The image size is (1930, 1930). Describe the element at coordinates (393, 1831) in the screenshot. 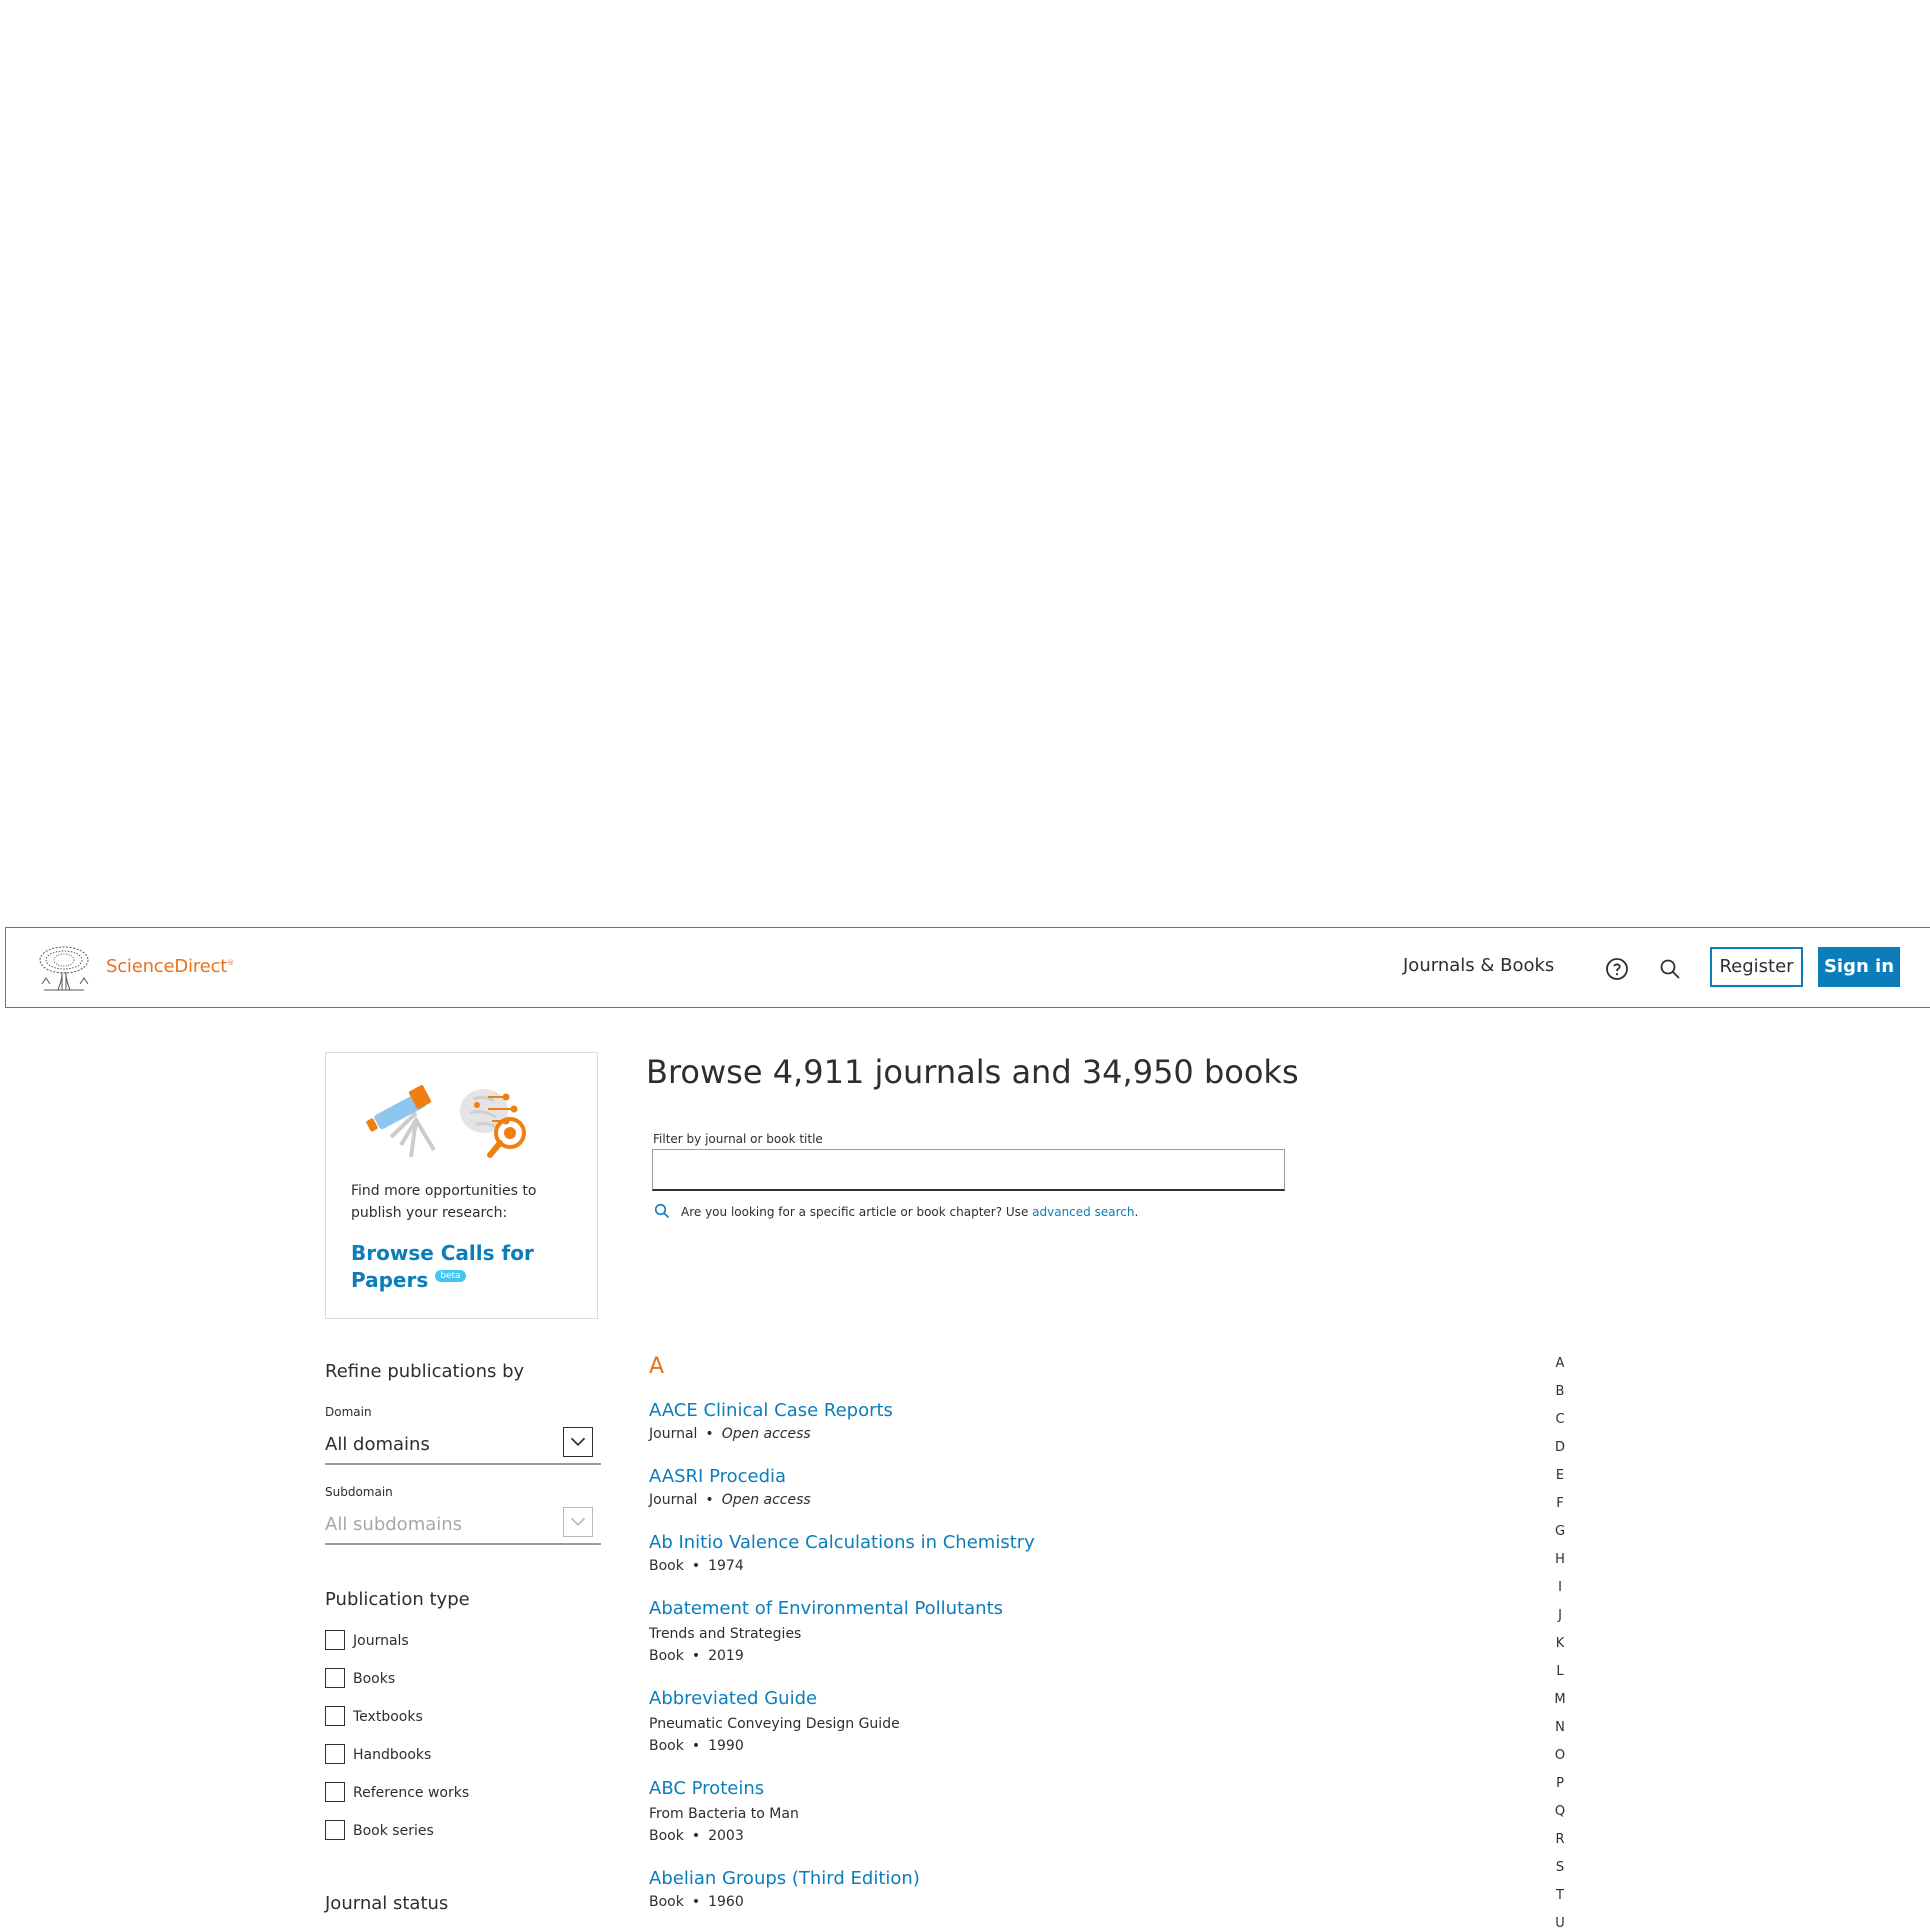

I see `checkbox-label: Book series` at that location.